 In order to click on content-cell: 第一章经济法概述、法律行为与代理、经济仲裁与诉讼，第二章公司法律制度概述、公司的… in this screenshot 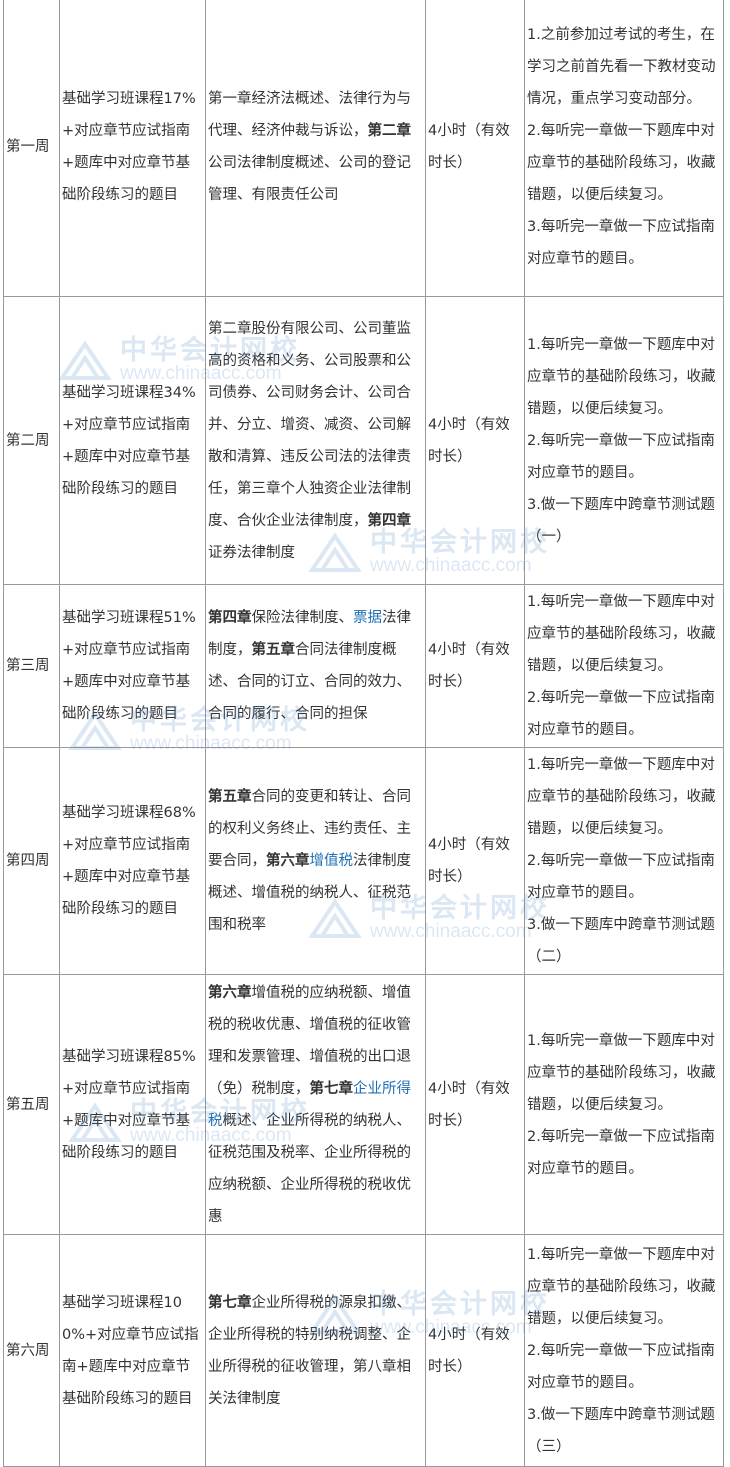, I will do `click(315, 148)`.